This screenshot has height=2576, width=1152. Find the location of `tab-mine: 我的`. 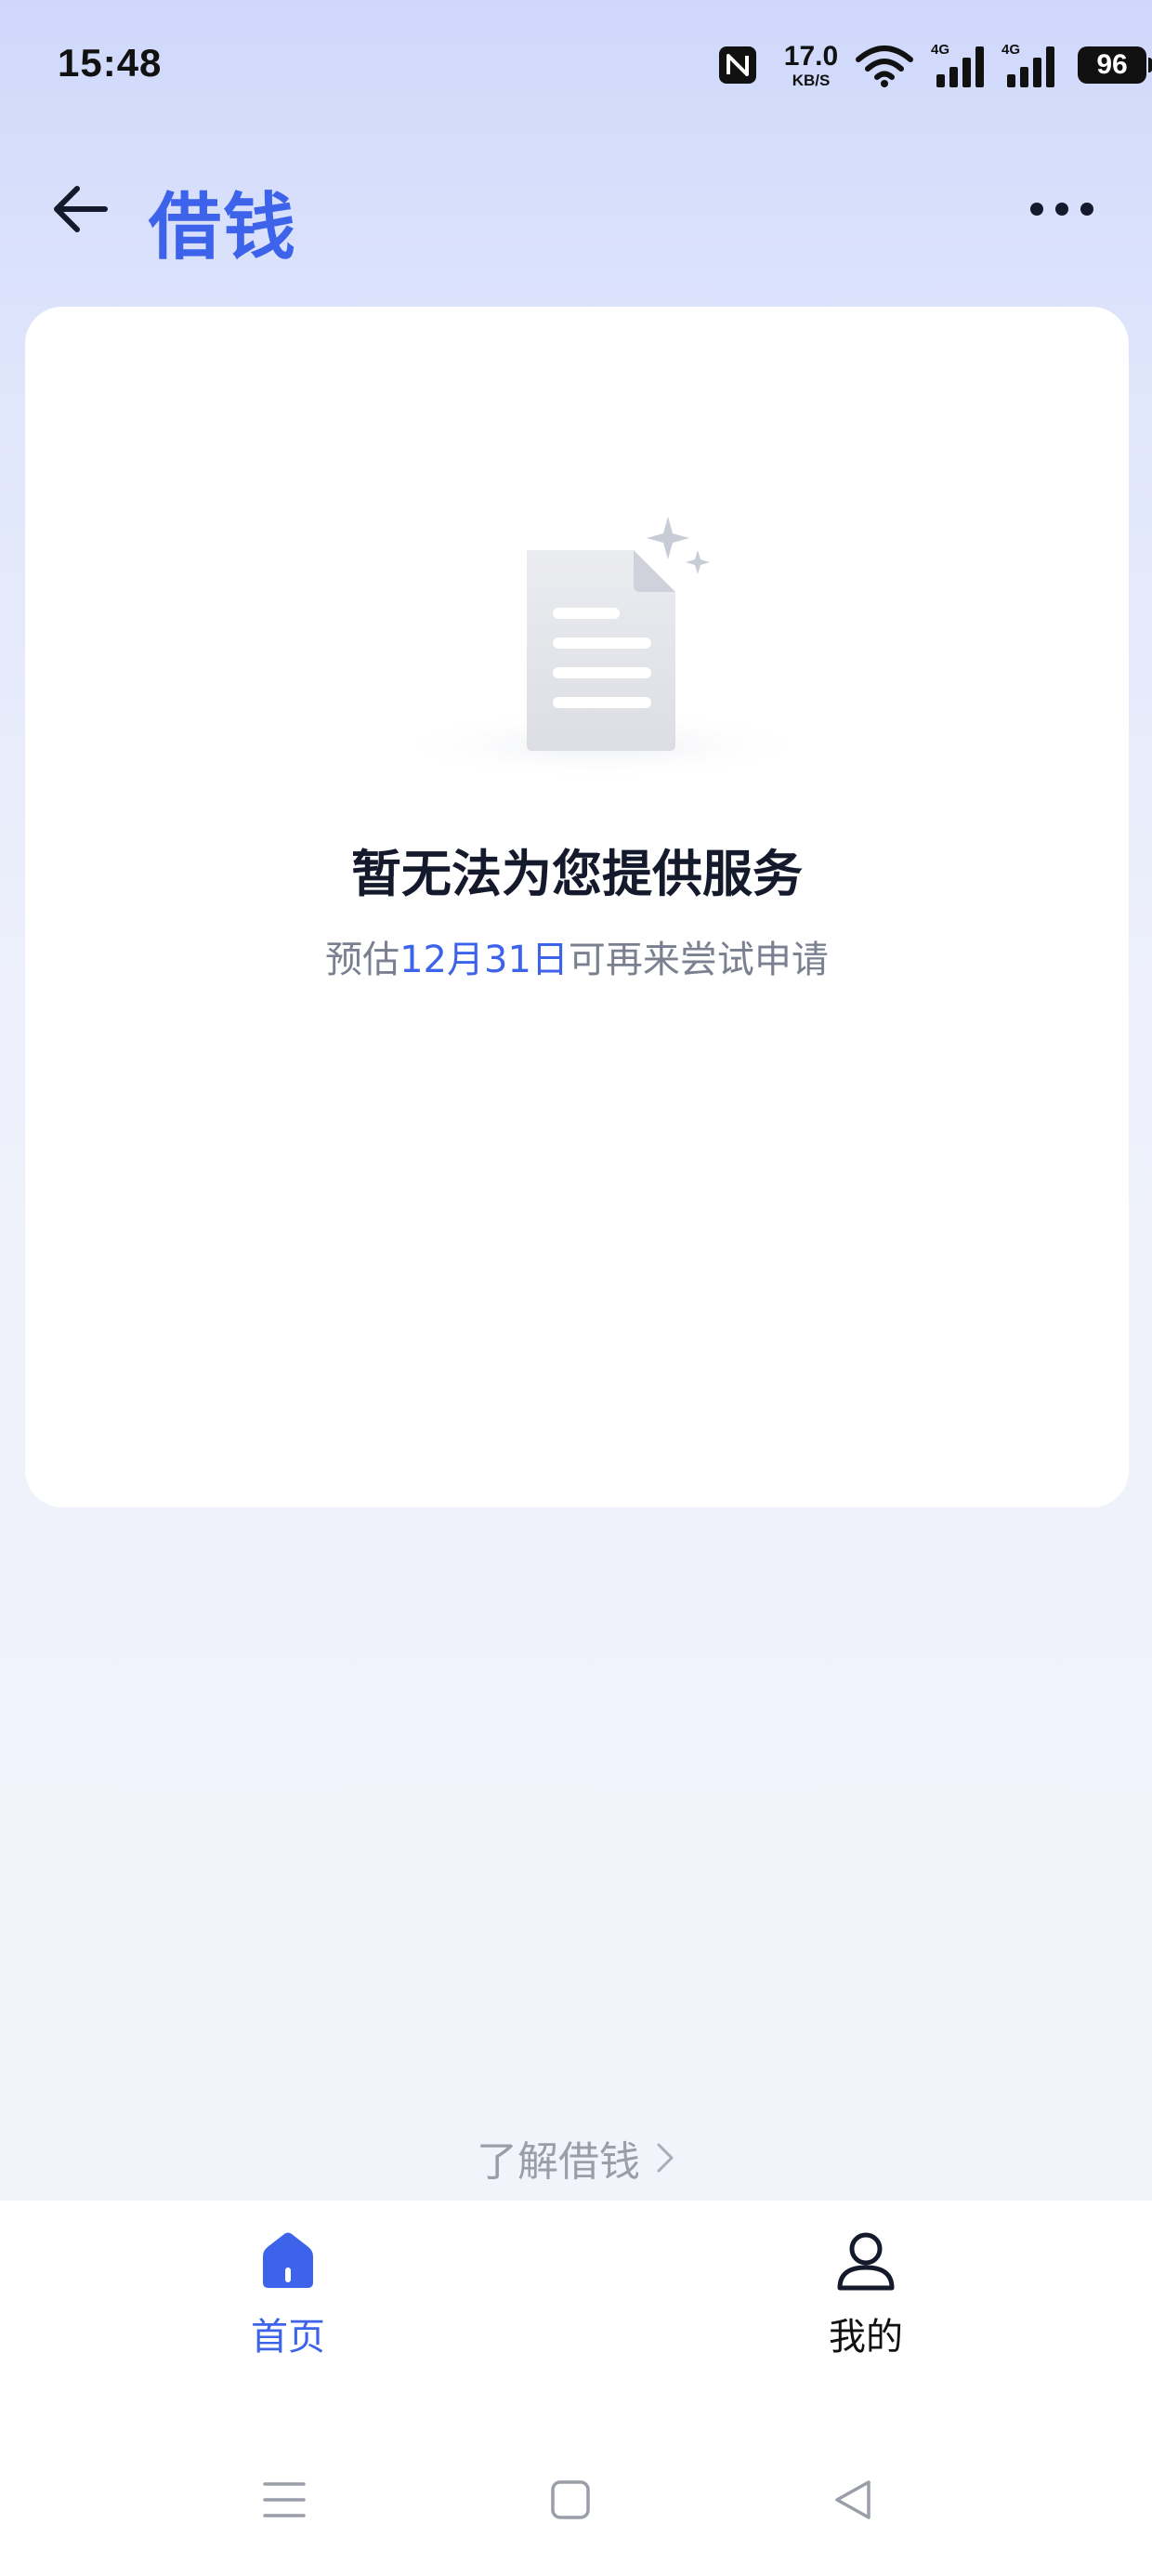

tab-mine: 我的 is located at coordinates (866, 2298).